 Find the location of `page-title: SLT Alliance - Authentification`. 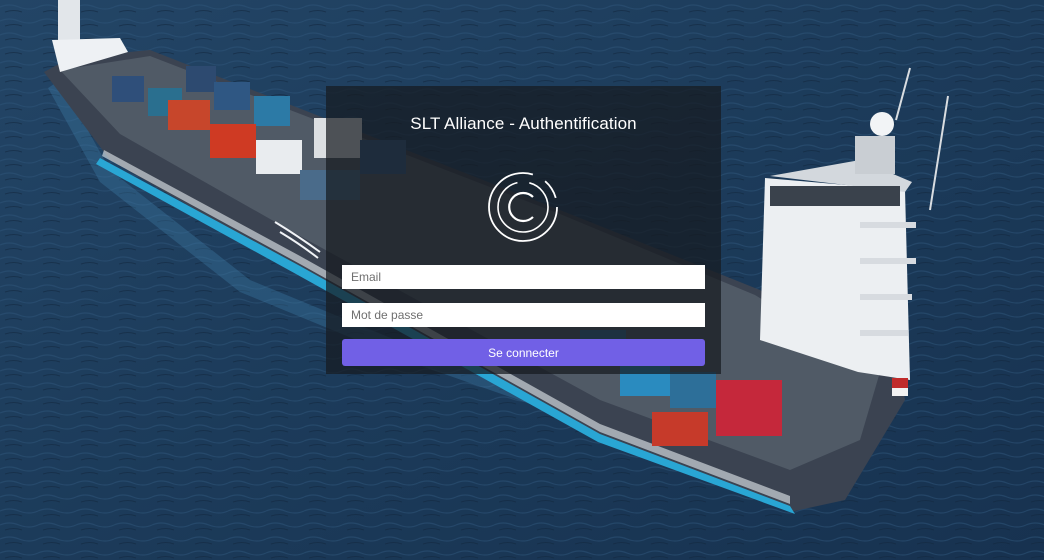

page-title: SLT Alliance - Authentification is located at coordinates (523, 123).